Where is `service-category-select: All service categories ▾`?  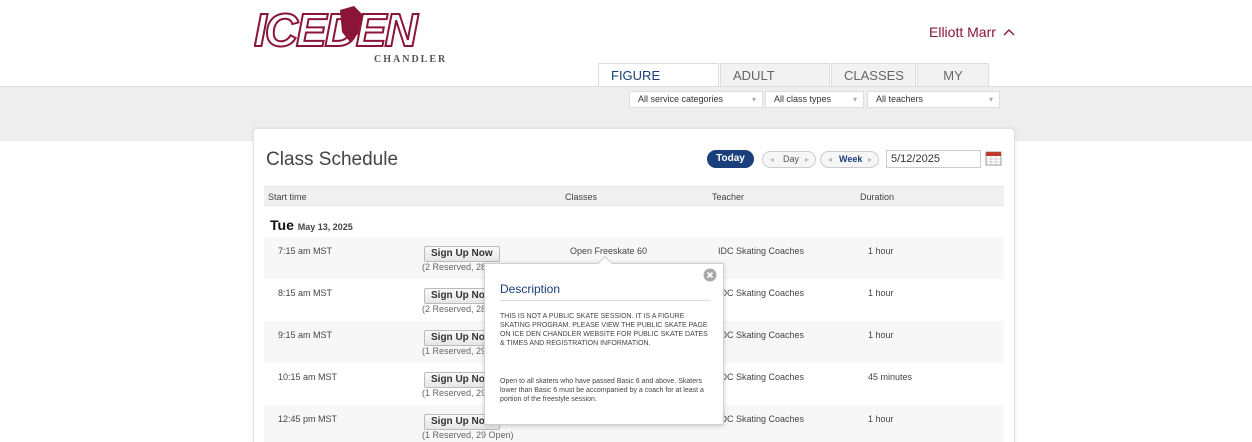
service-category-select: All service categories ▾ is located at coordinates (696, 99).